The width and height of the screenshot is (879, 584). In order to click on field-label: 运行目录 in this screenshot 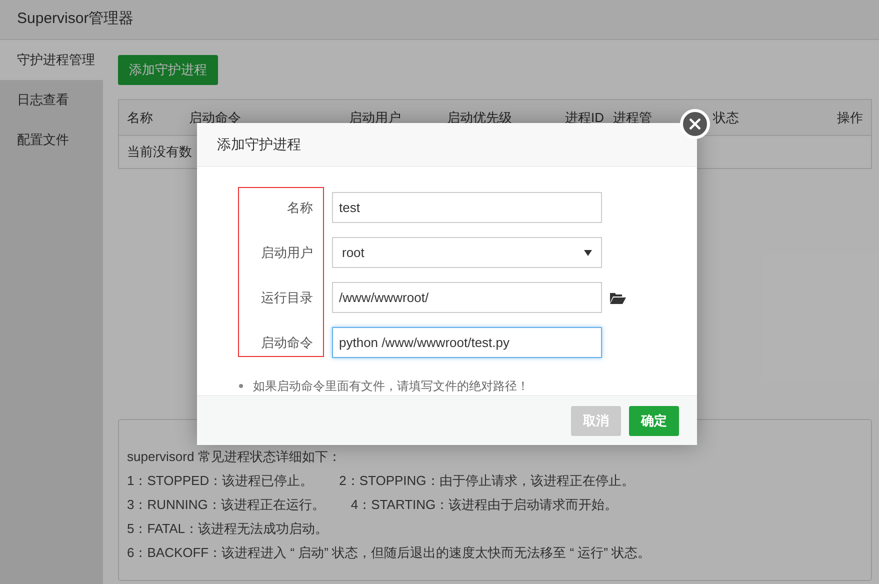, I will do `click(286, 297)`.